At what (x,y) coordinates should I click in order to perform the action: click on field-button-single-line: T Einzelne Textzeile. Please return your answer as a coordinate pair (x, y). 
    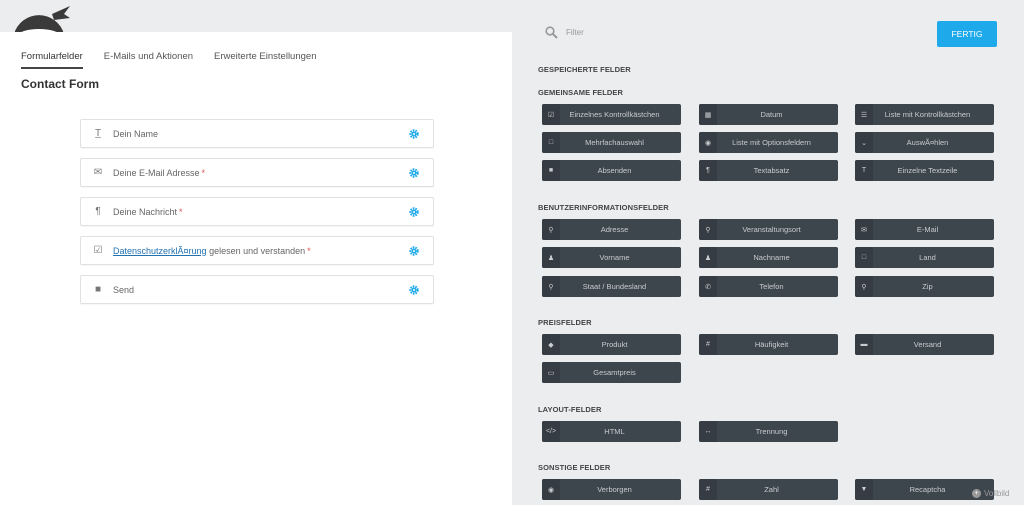
    Looking at the image, I should click on (924, 170).